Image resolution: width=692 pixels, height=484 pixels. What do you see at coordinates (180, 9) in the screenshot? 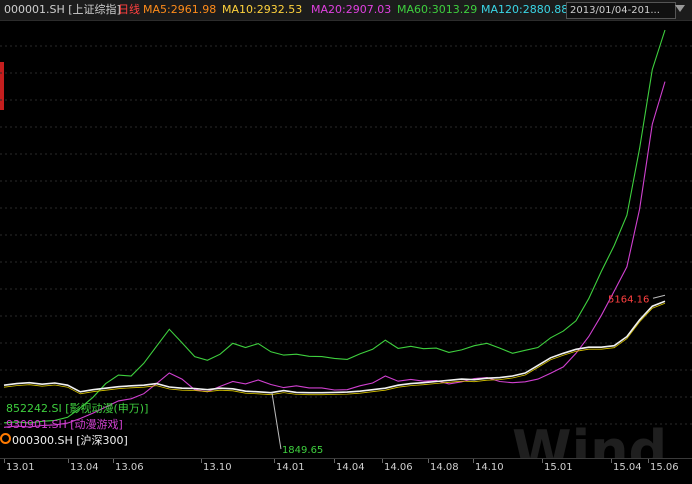
I see `ma5-indicator: MA5:2961.98` at bounding box center [180, 9].